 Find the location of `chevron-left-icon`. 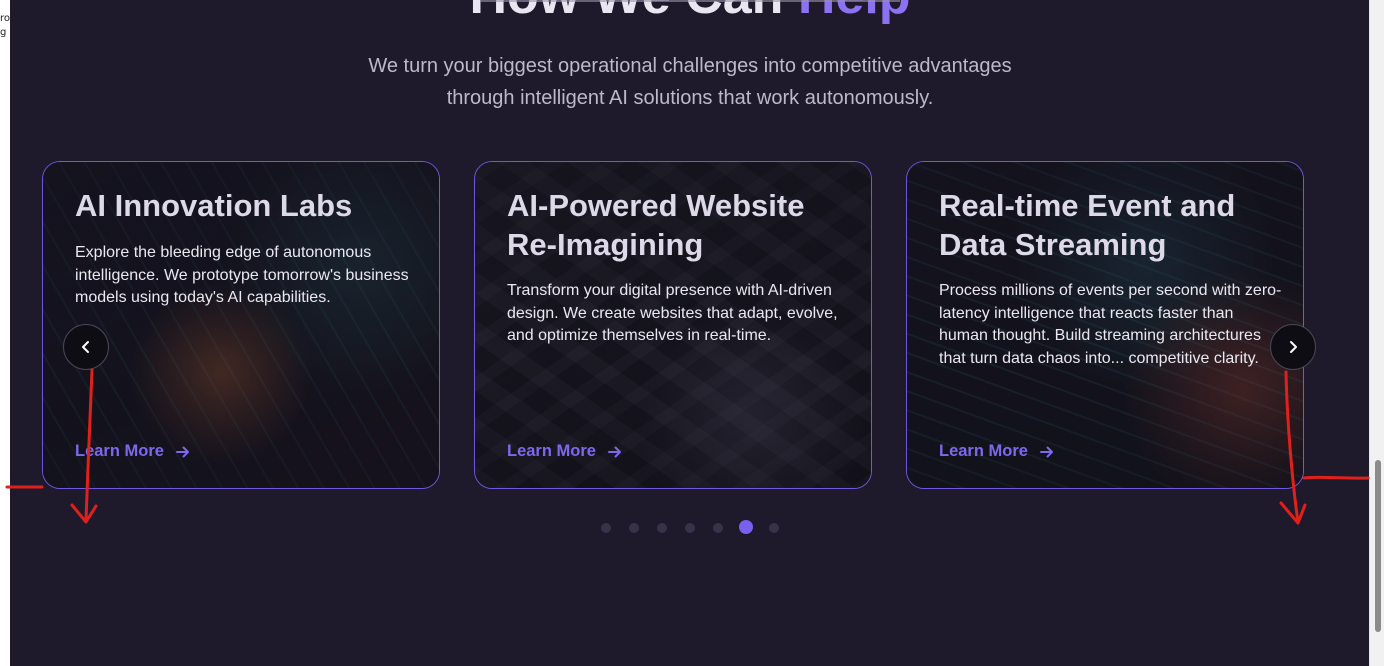

chevron-left-icon is located at coordinates (85, 347).